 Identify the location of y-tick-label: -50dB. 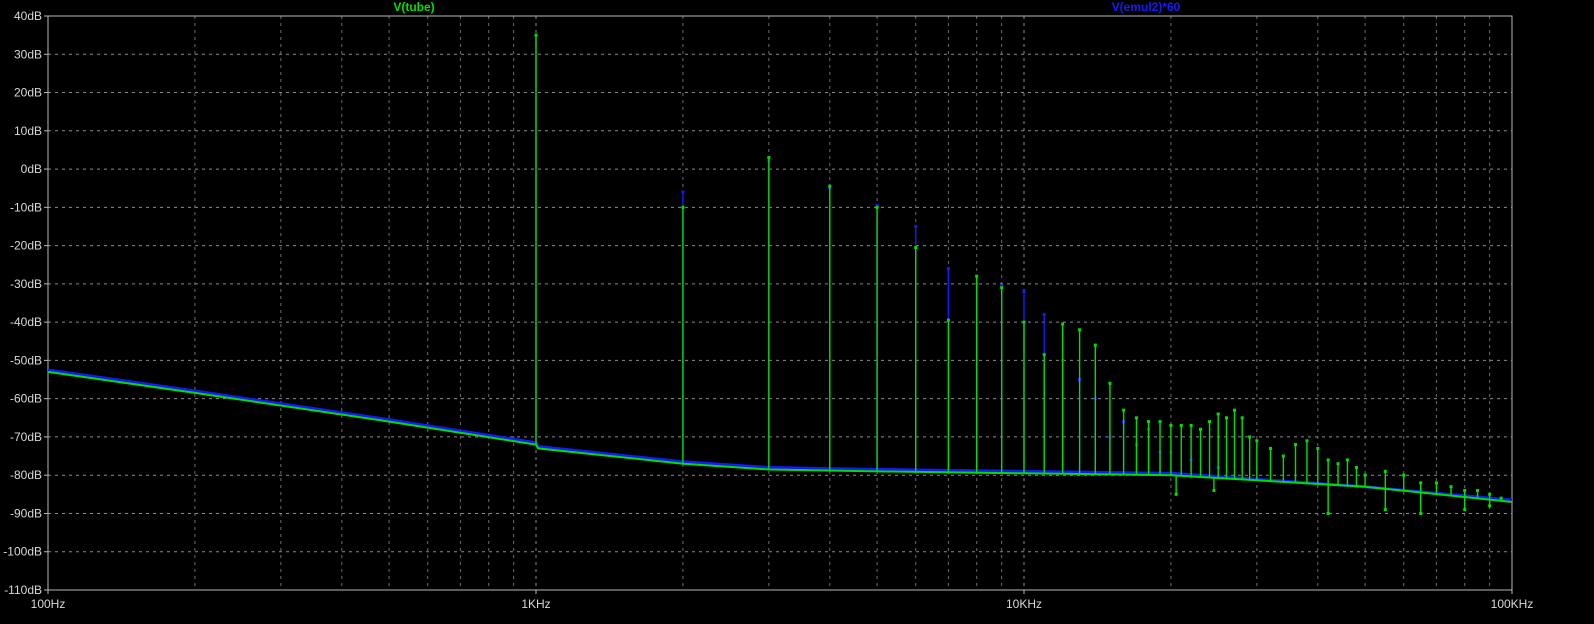
(26, 360).